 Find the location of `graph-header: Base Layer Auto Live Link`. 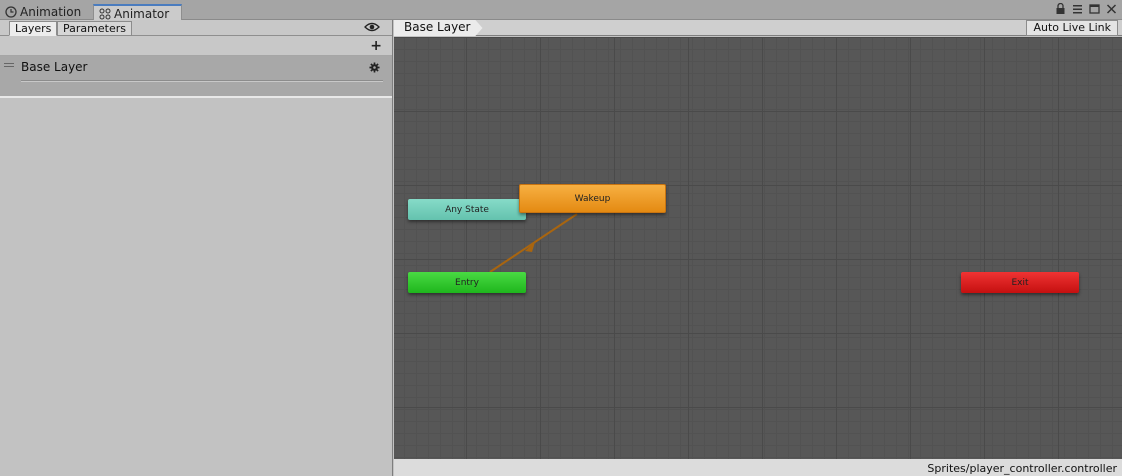

graph-header: Base Layer Auto Live Link is located at coordinates (758, 28).